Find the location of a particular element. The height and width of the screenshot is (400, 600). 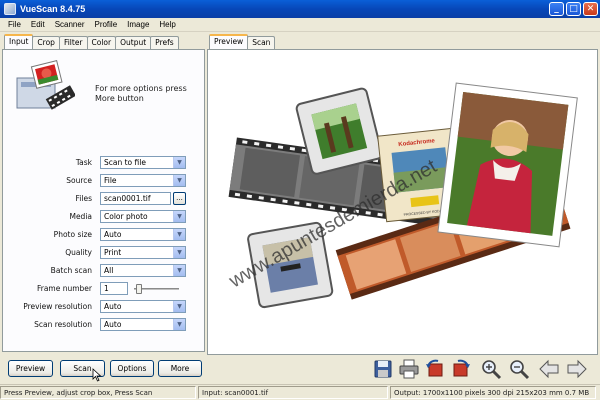

slider-thumb is located at coordinates (139, 289).